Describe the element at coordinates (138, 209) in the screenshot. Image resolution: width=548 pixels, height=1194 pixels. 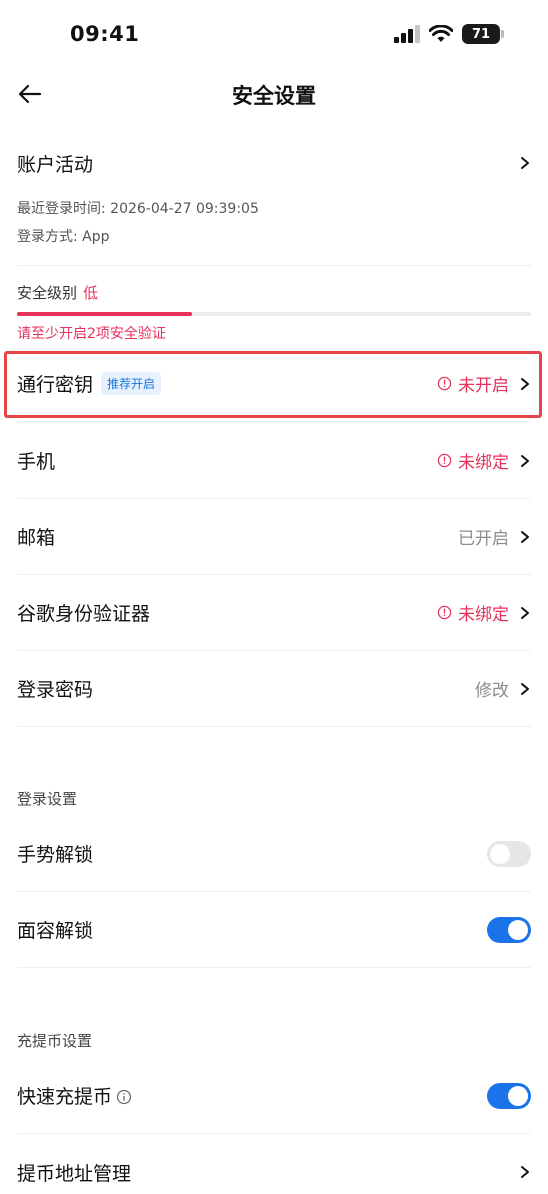
I see `last-login-time: 最近登录时间: 2026-04-27 09:39:05` at that location.